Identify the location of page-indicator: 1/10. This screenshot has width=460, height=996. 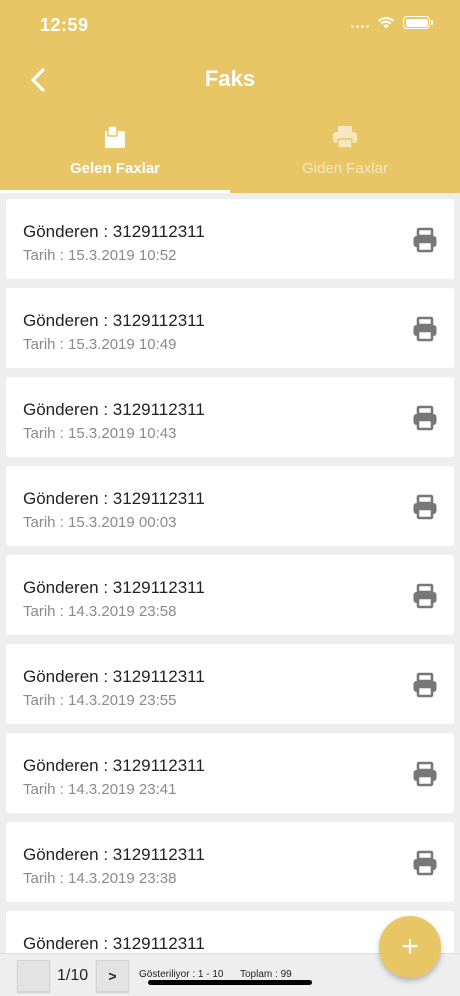
(73, 975).